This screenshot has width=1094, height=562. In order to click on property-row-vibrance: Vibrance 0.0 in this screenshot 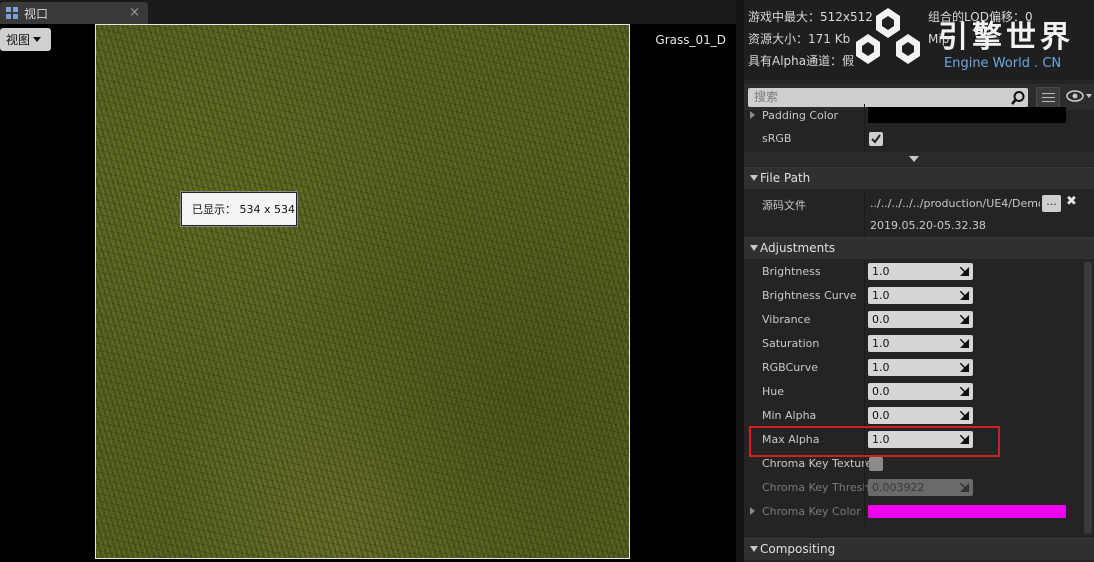, I will do `click(919, 320)`.